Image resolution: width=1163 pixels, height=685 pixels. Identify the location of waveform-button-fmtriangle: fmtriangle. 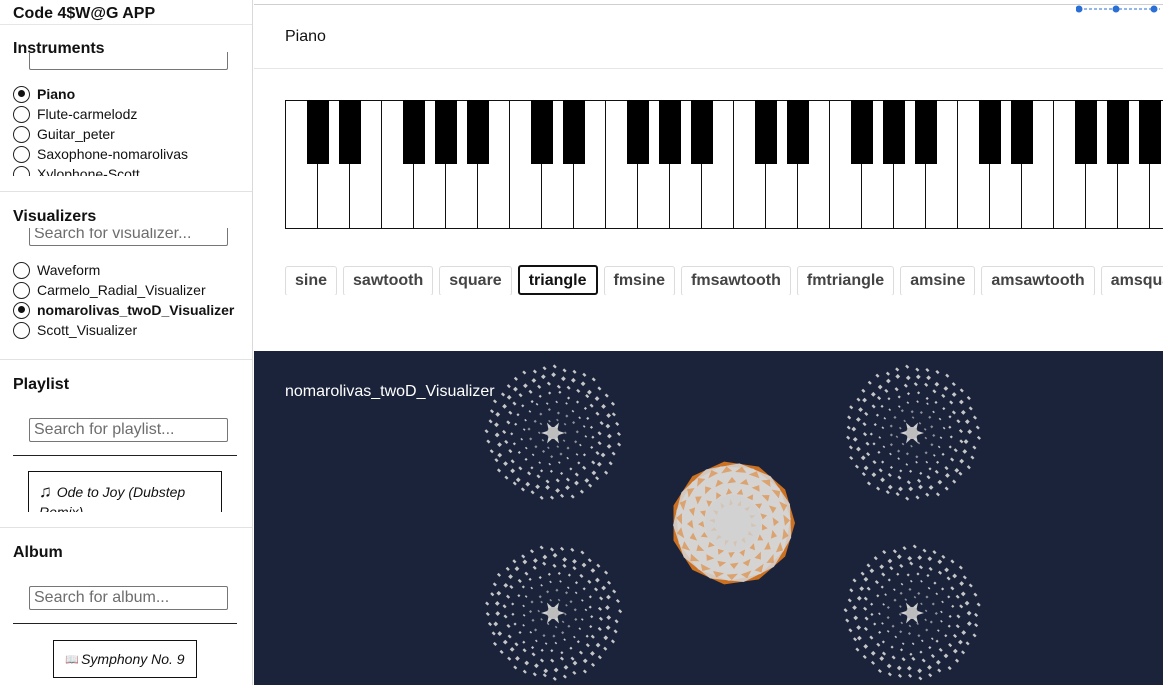
(845, 280).